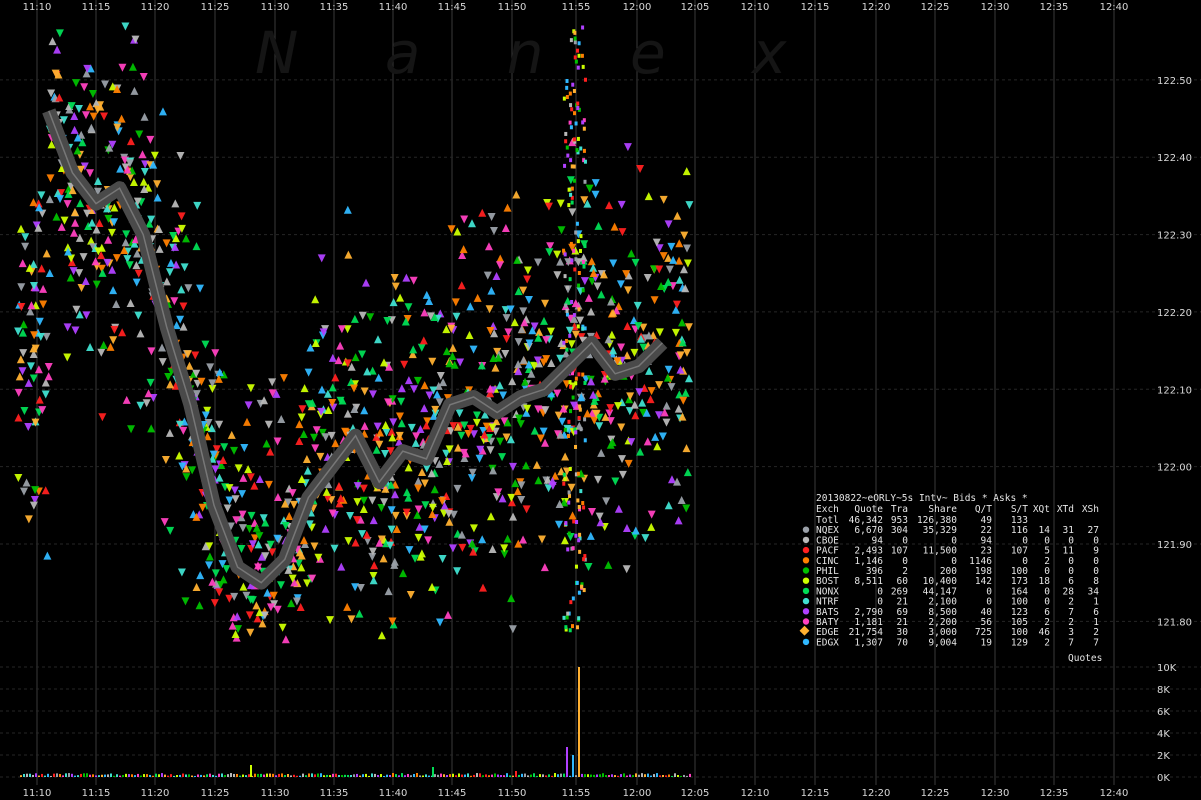  Describe the element at coordinates (1174, 390) in the screenshot. I see `y-tick-label: 122.10` at that location.